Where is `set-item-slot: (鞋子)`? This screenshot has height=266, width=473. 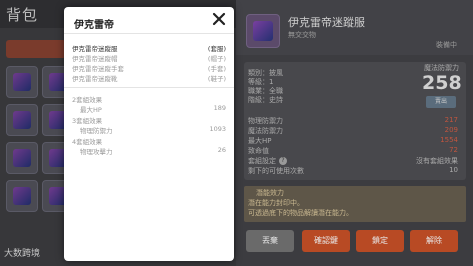
set-item-slot: (鞋子) is located at coordinates (216, 79).